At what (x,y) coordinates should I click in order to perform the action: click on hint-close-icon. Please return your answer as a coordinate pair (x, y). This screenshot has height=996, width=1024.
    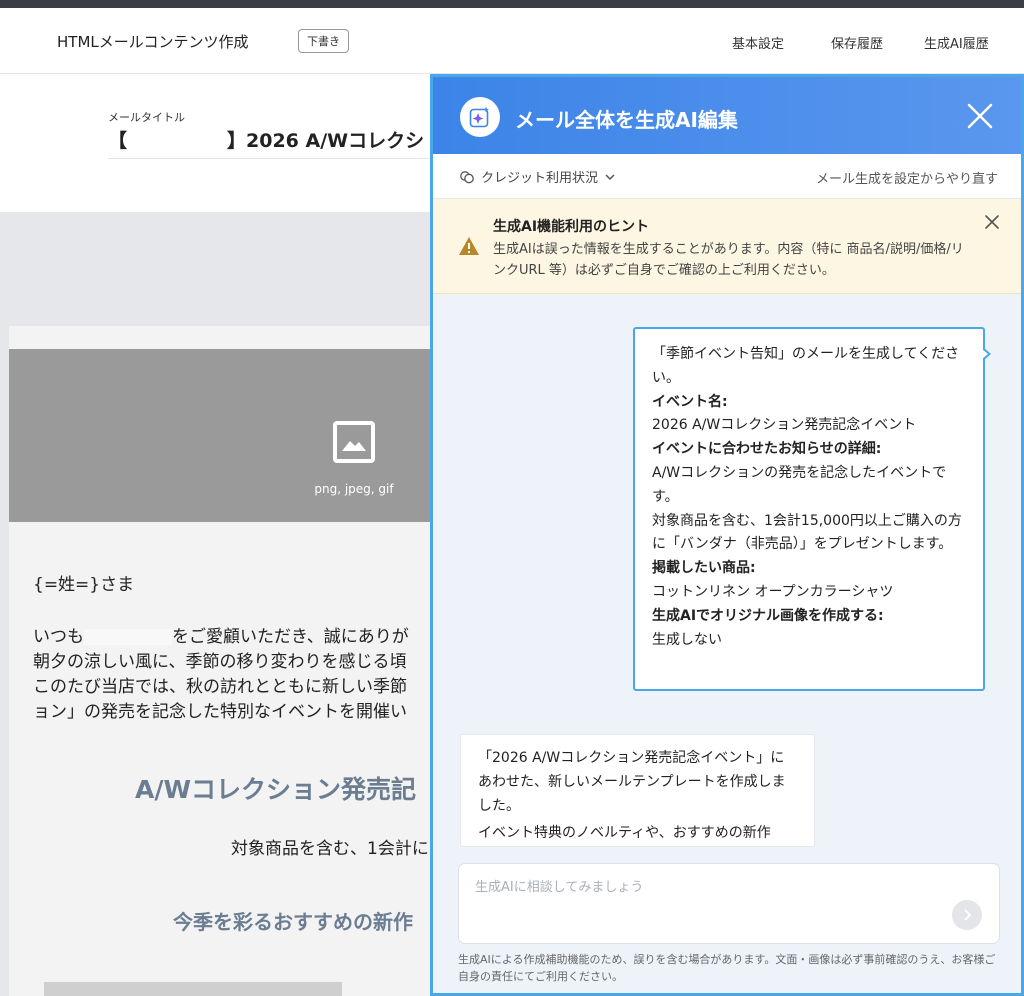
    Looking at the image, I should click on (992, 222).